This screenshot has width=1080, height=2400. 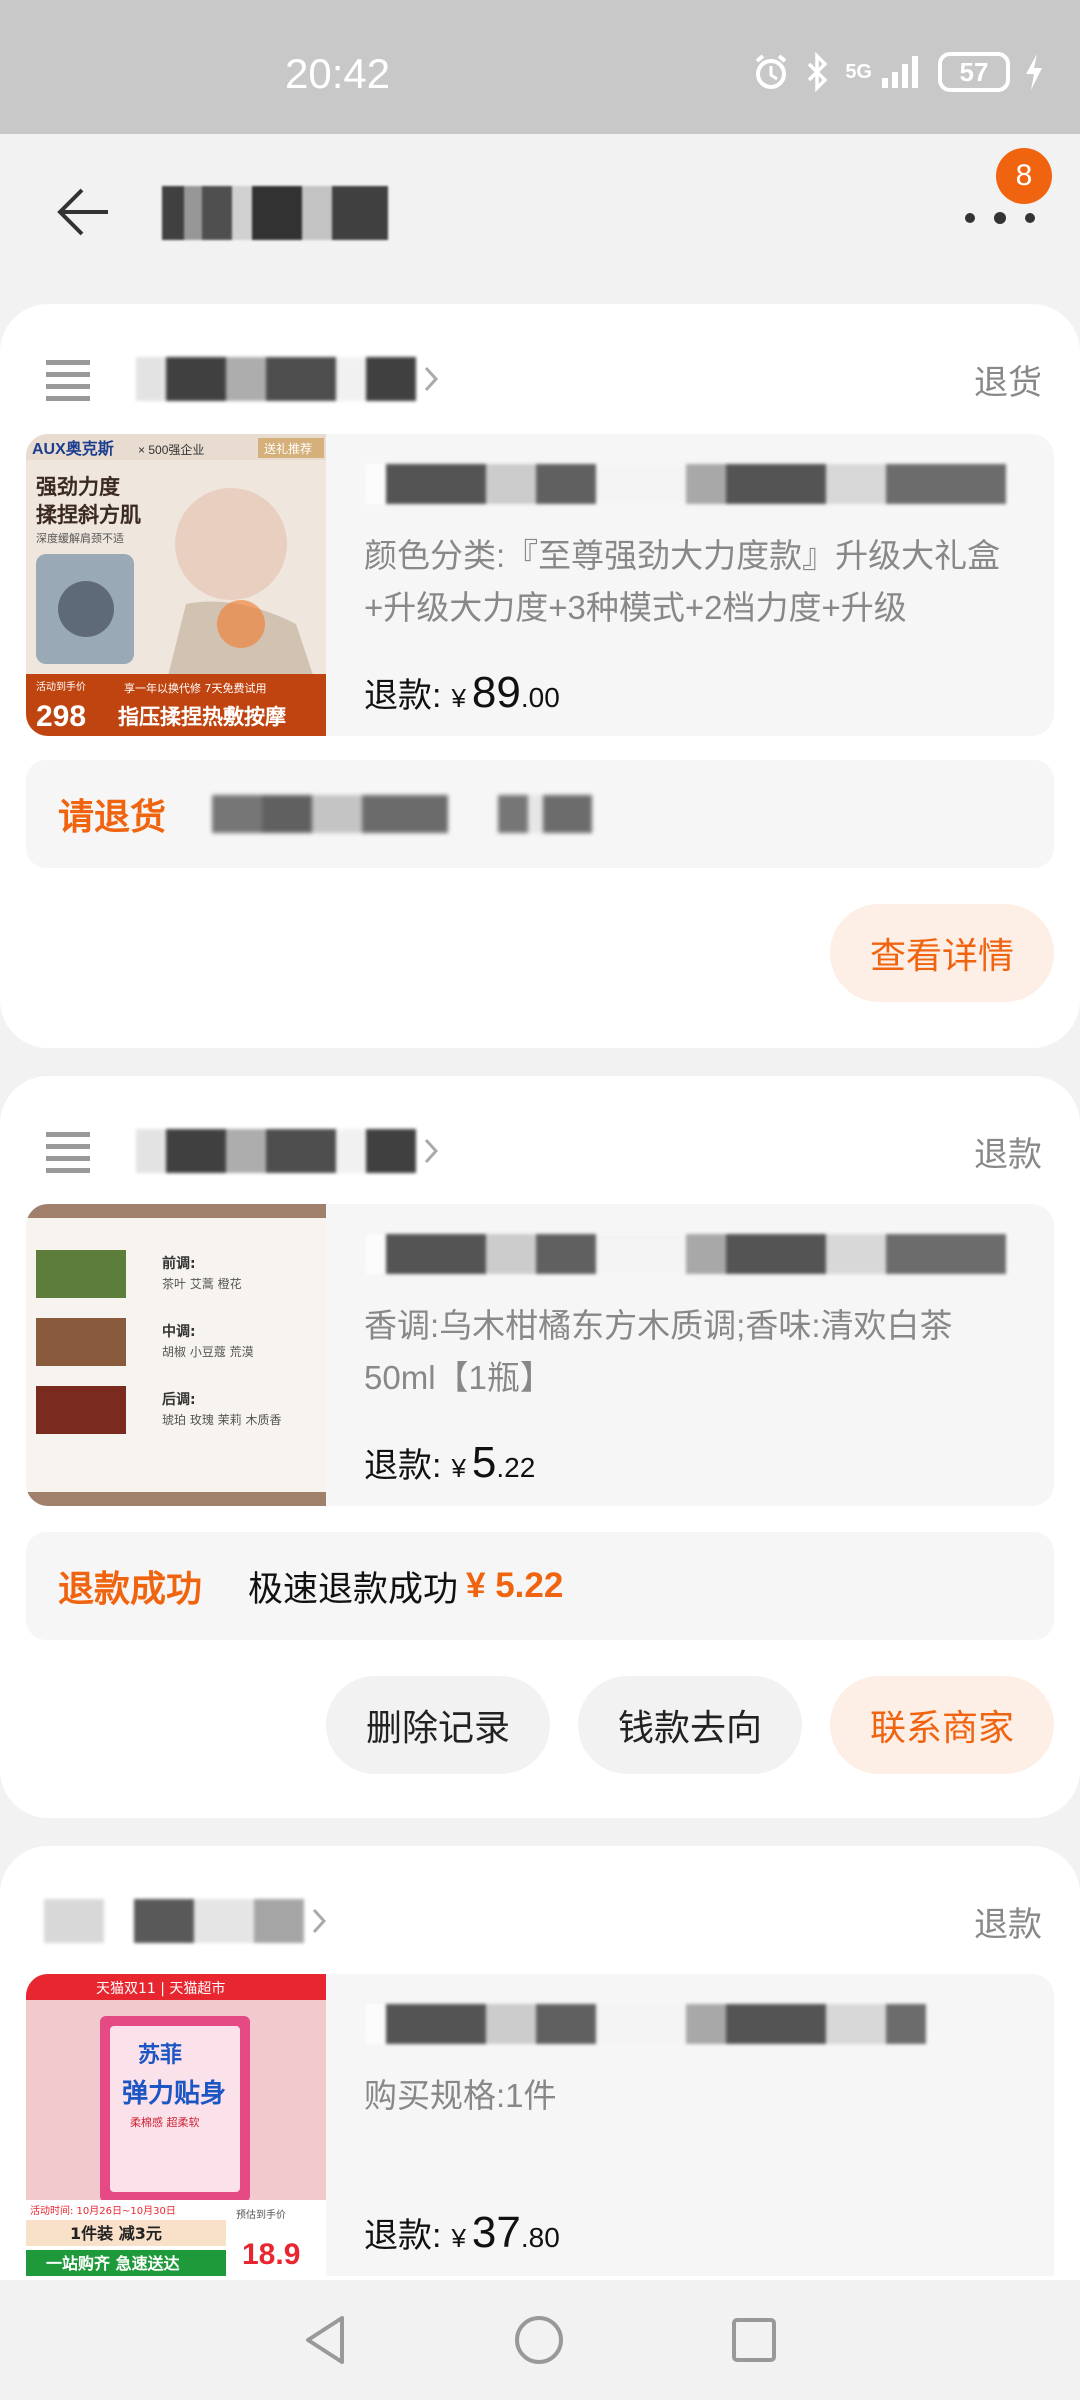 I want to click on note-top-desc: 茶叶 艾蒿 橙花, so click(x=202, y=1283).